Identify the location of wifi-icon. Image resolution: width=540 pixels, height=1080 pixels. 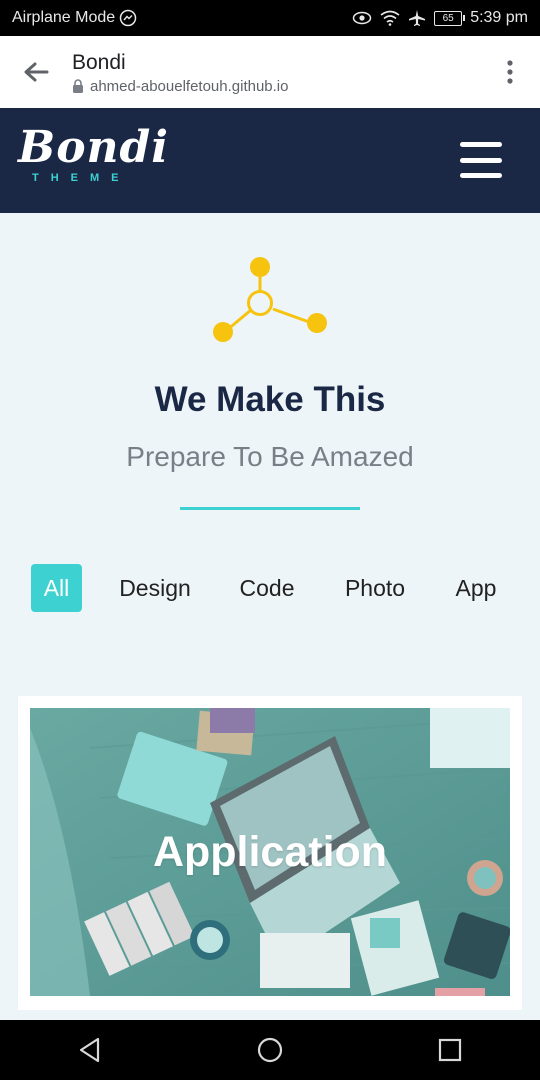
(390, 18).